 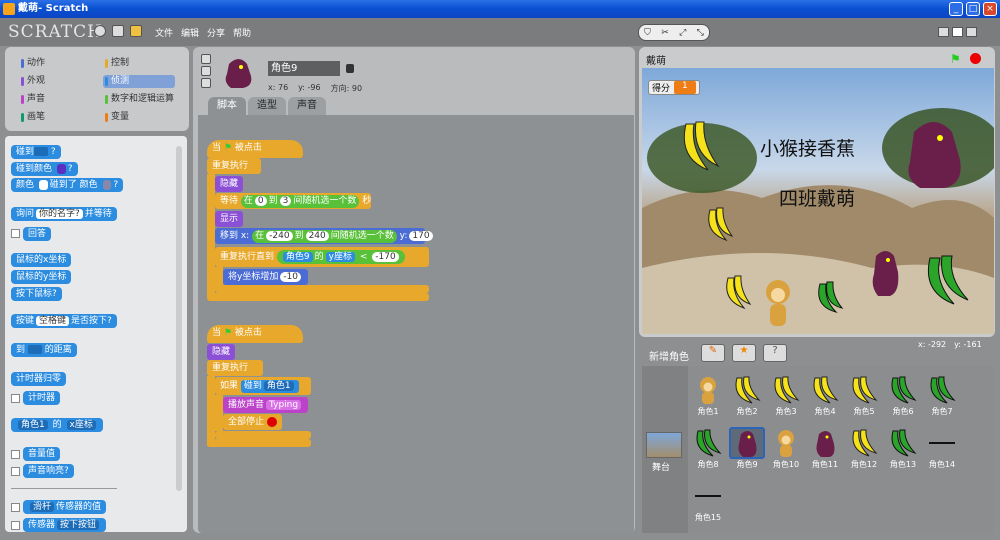 What do you see at coordinates (786, 395) in the screenshot?
I see `sprite-thumb-3: 角色3` at bounding box center [786, 395].